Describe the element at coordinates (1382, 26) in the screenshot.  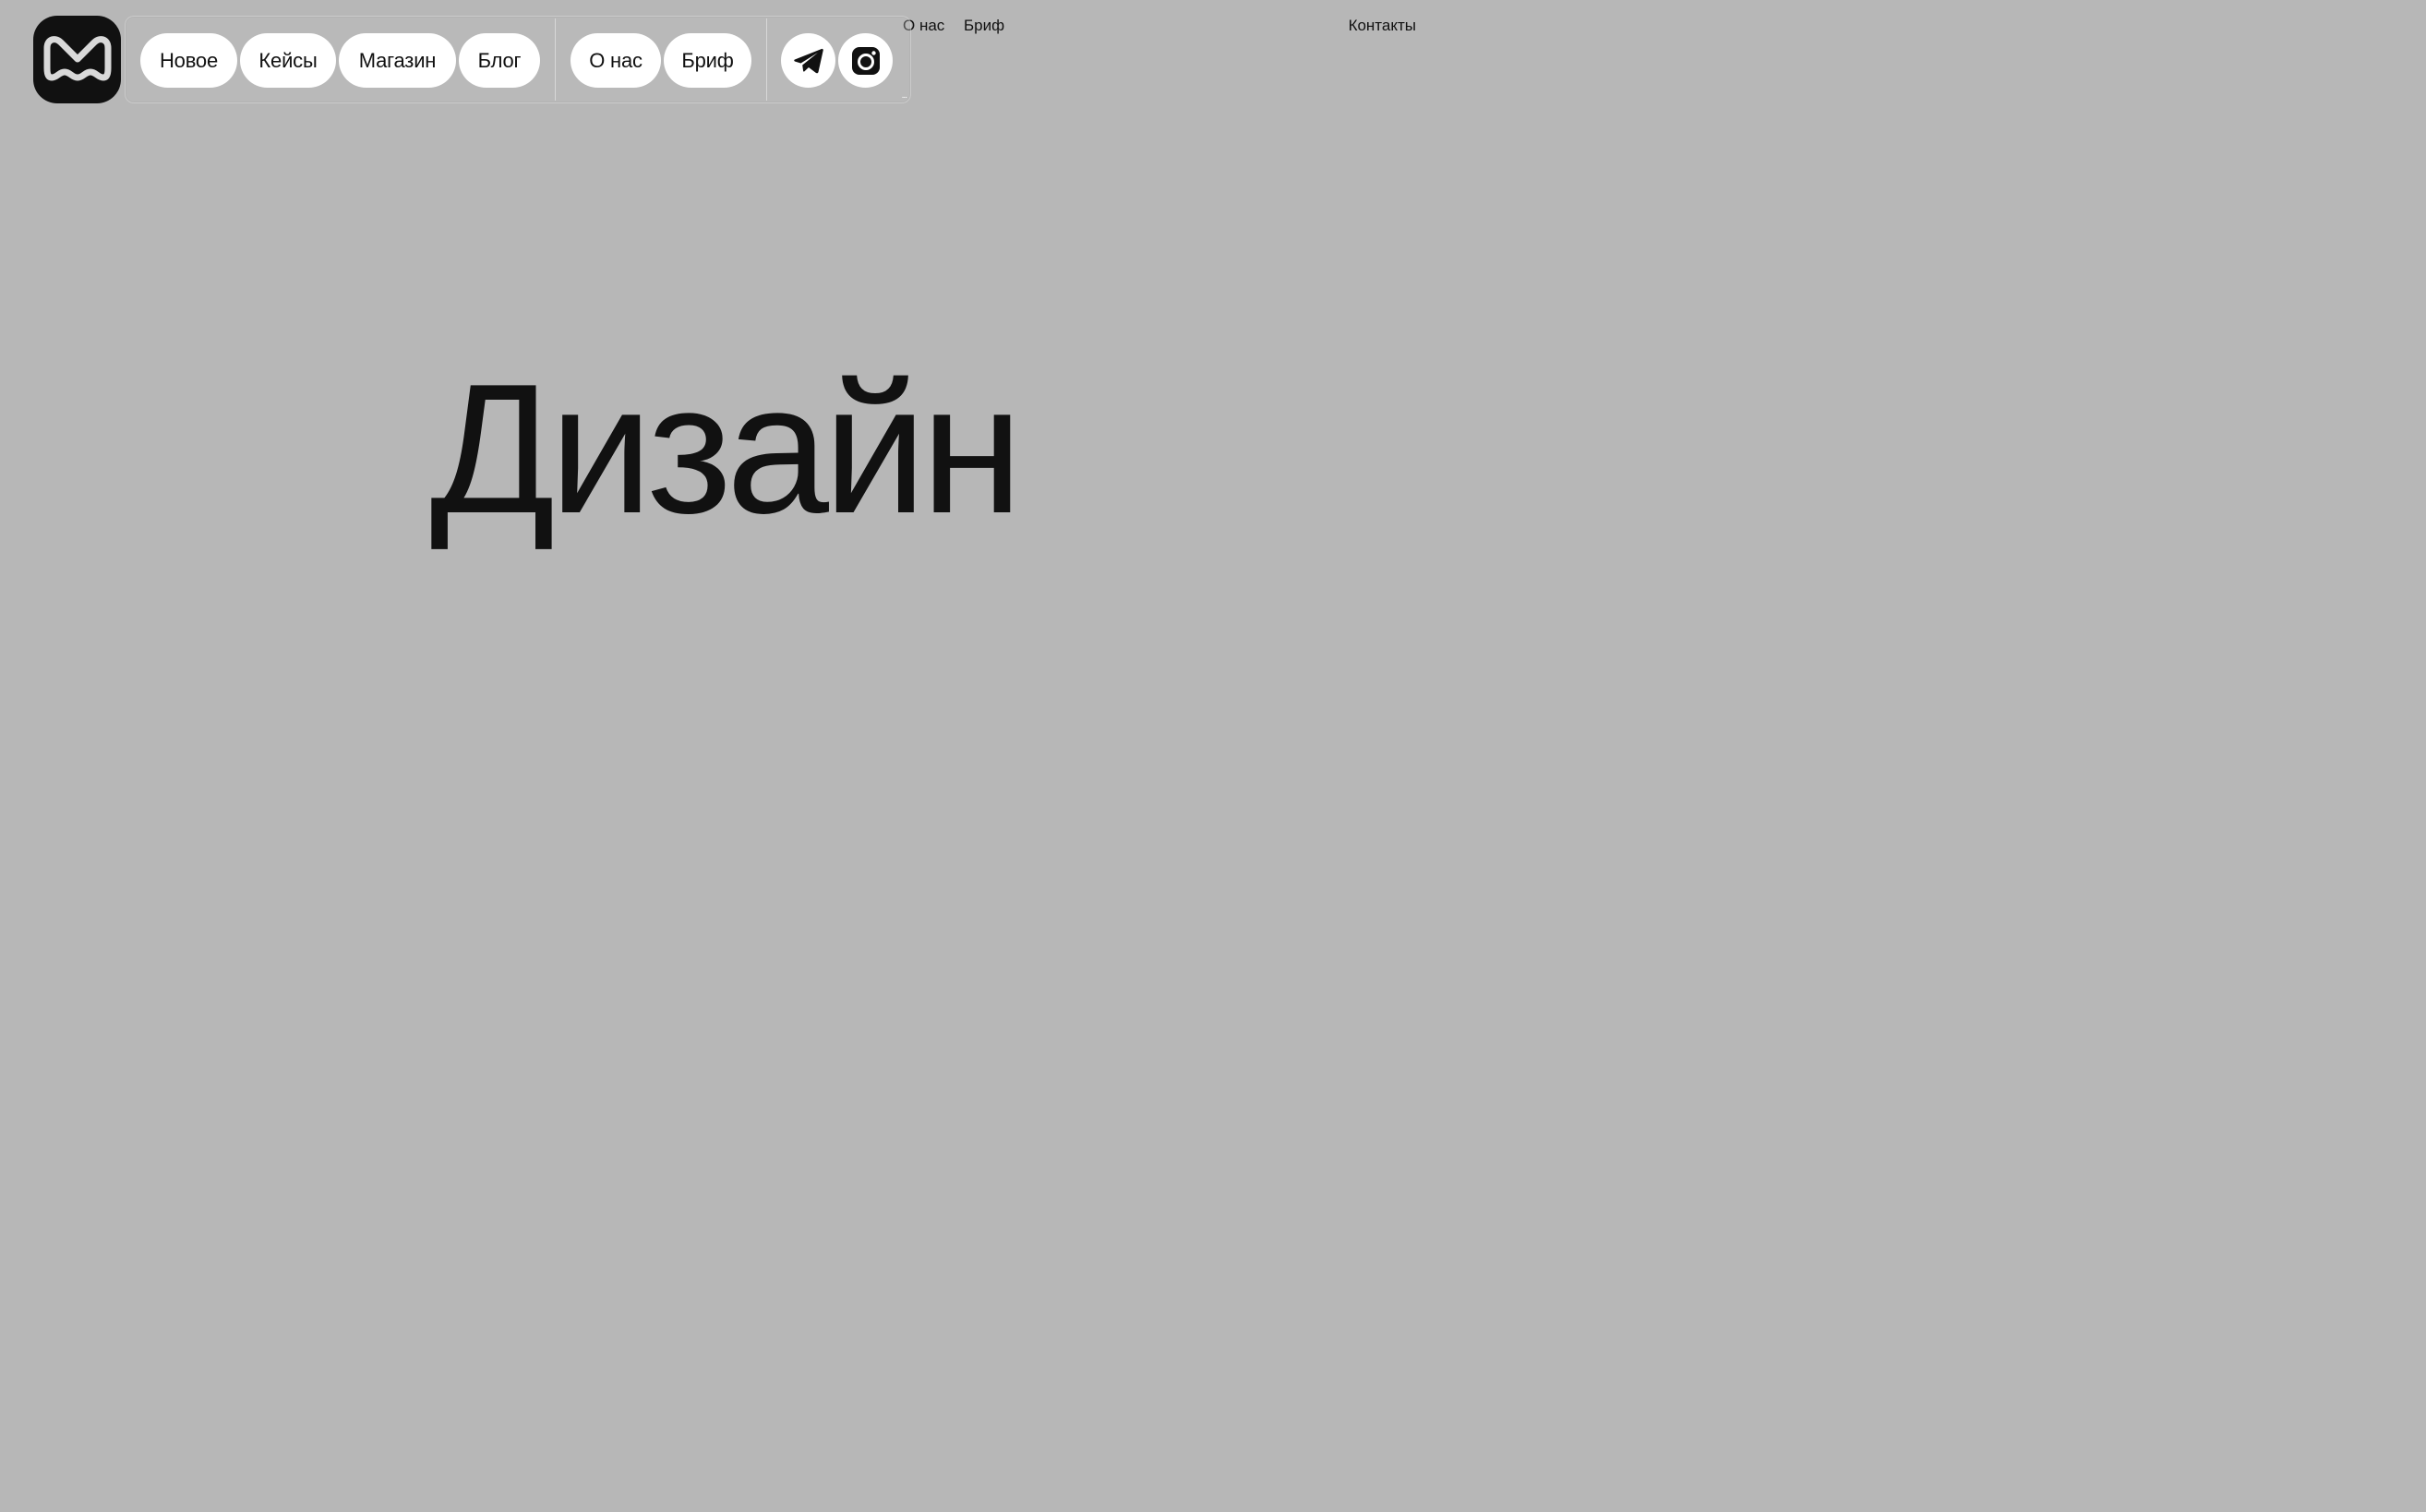
I see `bg-nav-contacts-link: Контакты` at that location.